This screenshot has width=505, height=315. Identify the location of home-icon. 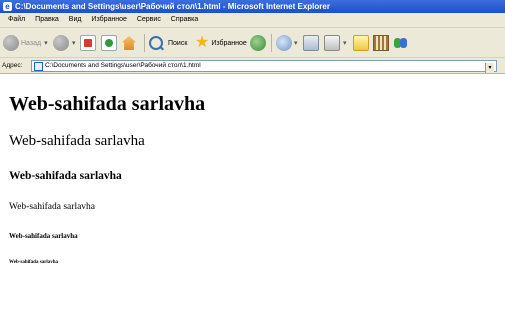
(129, 43).